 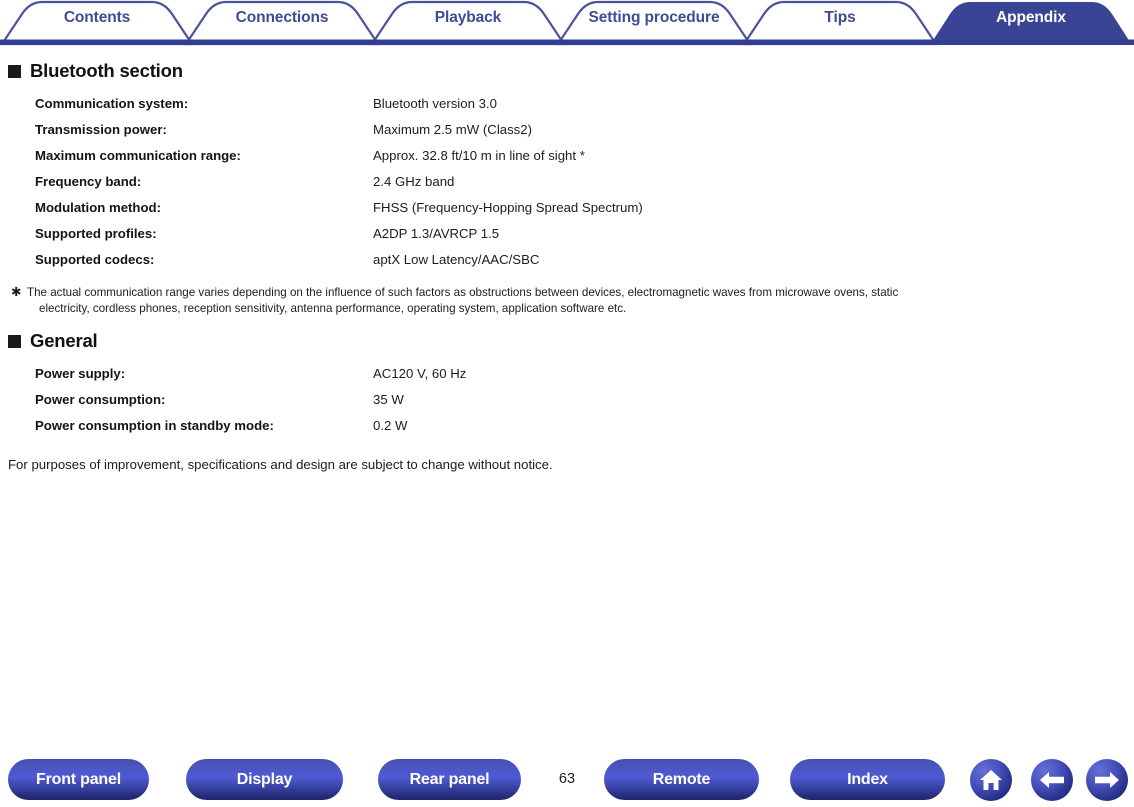 I want to click on spec-label: Frequency band:, so click(x=88, y=181).